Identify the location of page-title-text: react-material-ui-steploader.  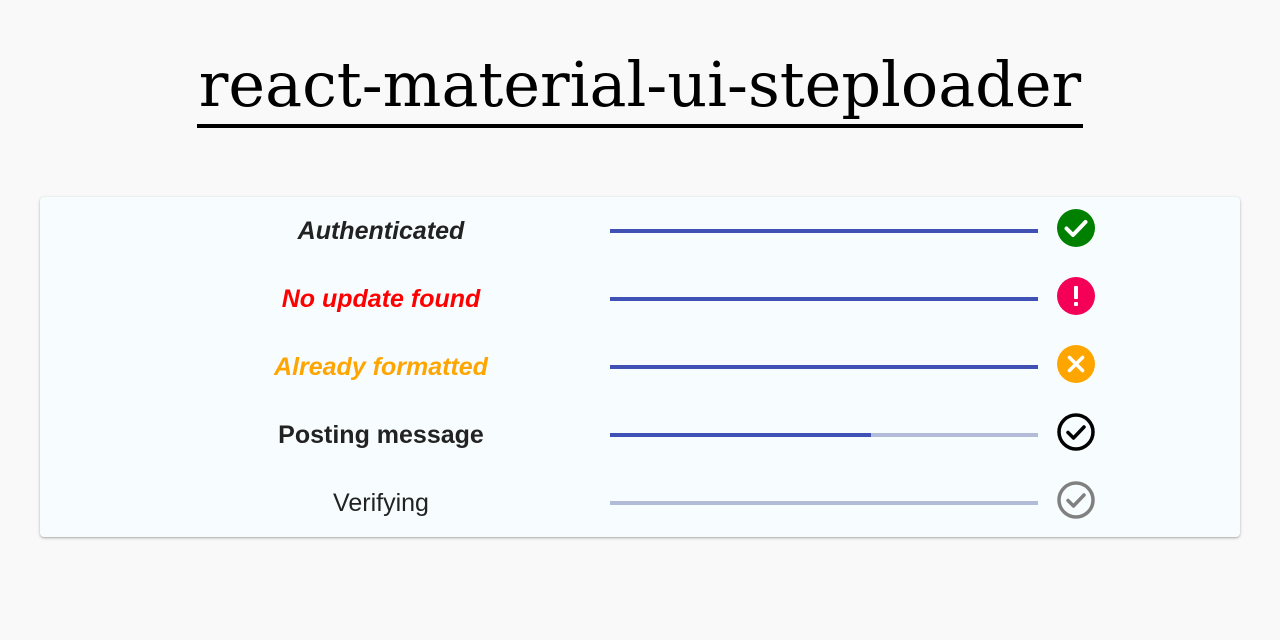
(640, 89).